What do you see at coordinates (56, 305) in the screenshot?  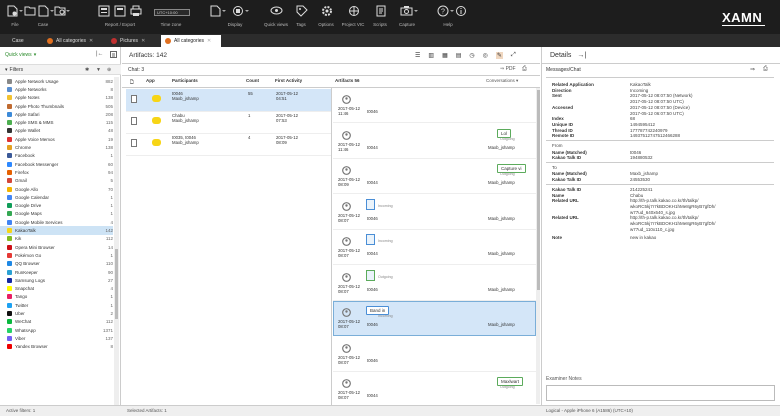 I see `filter-item: Twitter 1` at bounding box center [56, 305].